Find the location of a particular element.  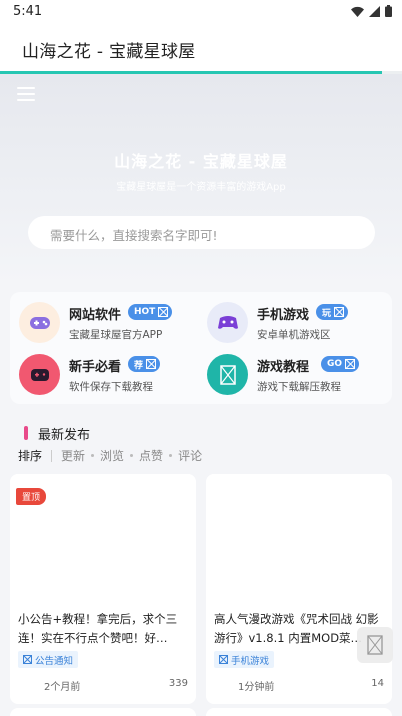

status-time: 5:41 is located at coordinates (28, 11).